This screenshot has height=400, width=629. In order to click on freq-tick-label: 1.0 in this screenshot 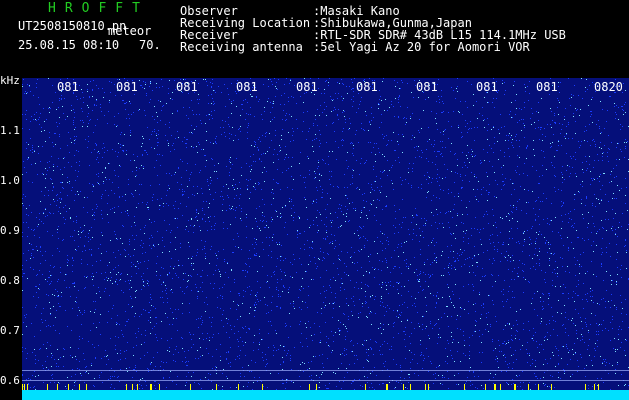, I will do `click(10, 180)`.